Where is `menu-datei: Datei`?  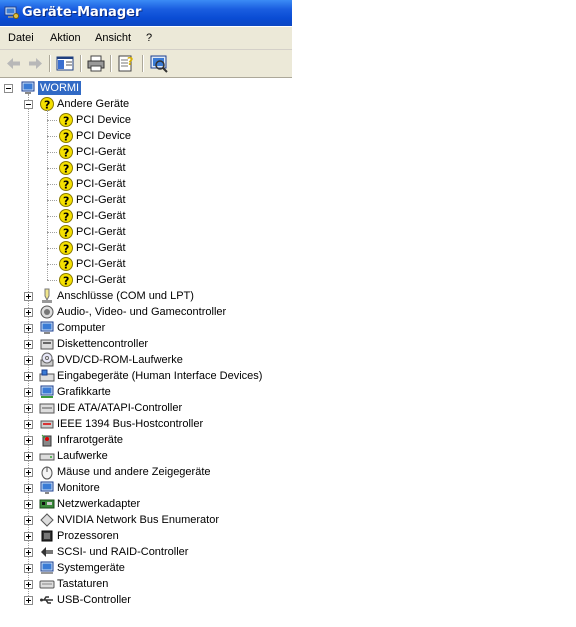
menu-datei: Datei is located at coordinates (21, 38).